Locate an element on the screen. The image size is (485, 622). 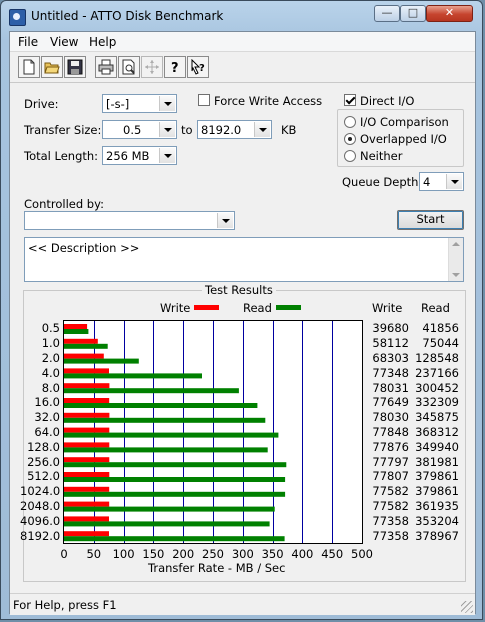
start-button: Start is located at coordinates (430, 220).